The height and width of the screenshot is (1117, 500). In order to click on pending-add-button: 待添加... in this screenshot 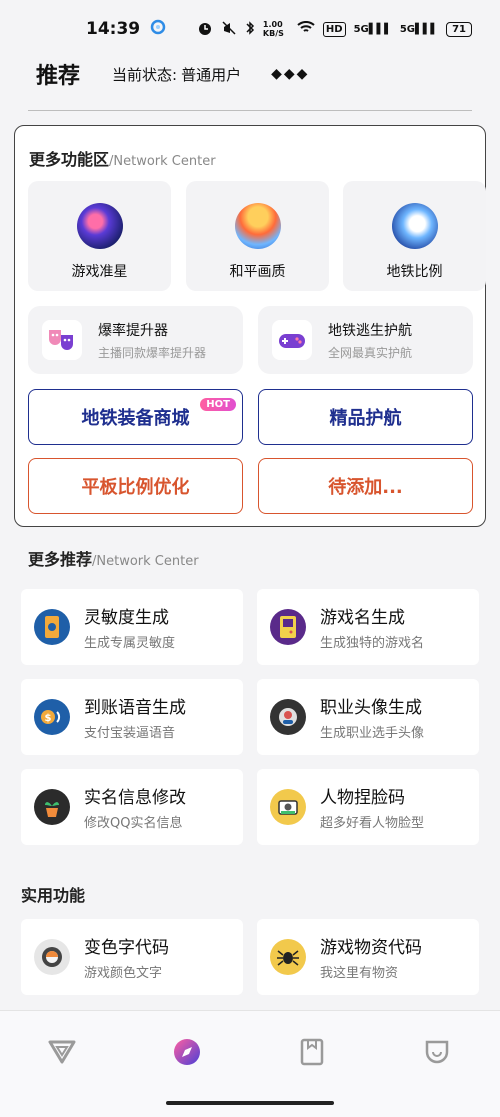, I will do `click(365, 486)`.